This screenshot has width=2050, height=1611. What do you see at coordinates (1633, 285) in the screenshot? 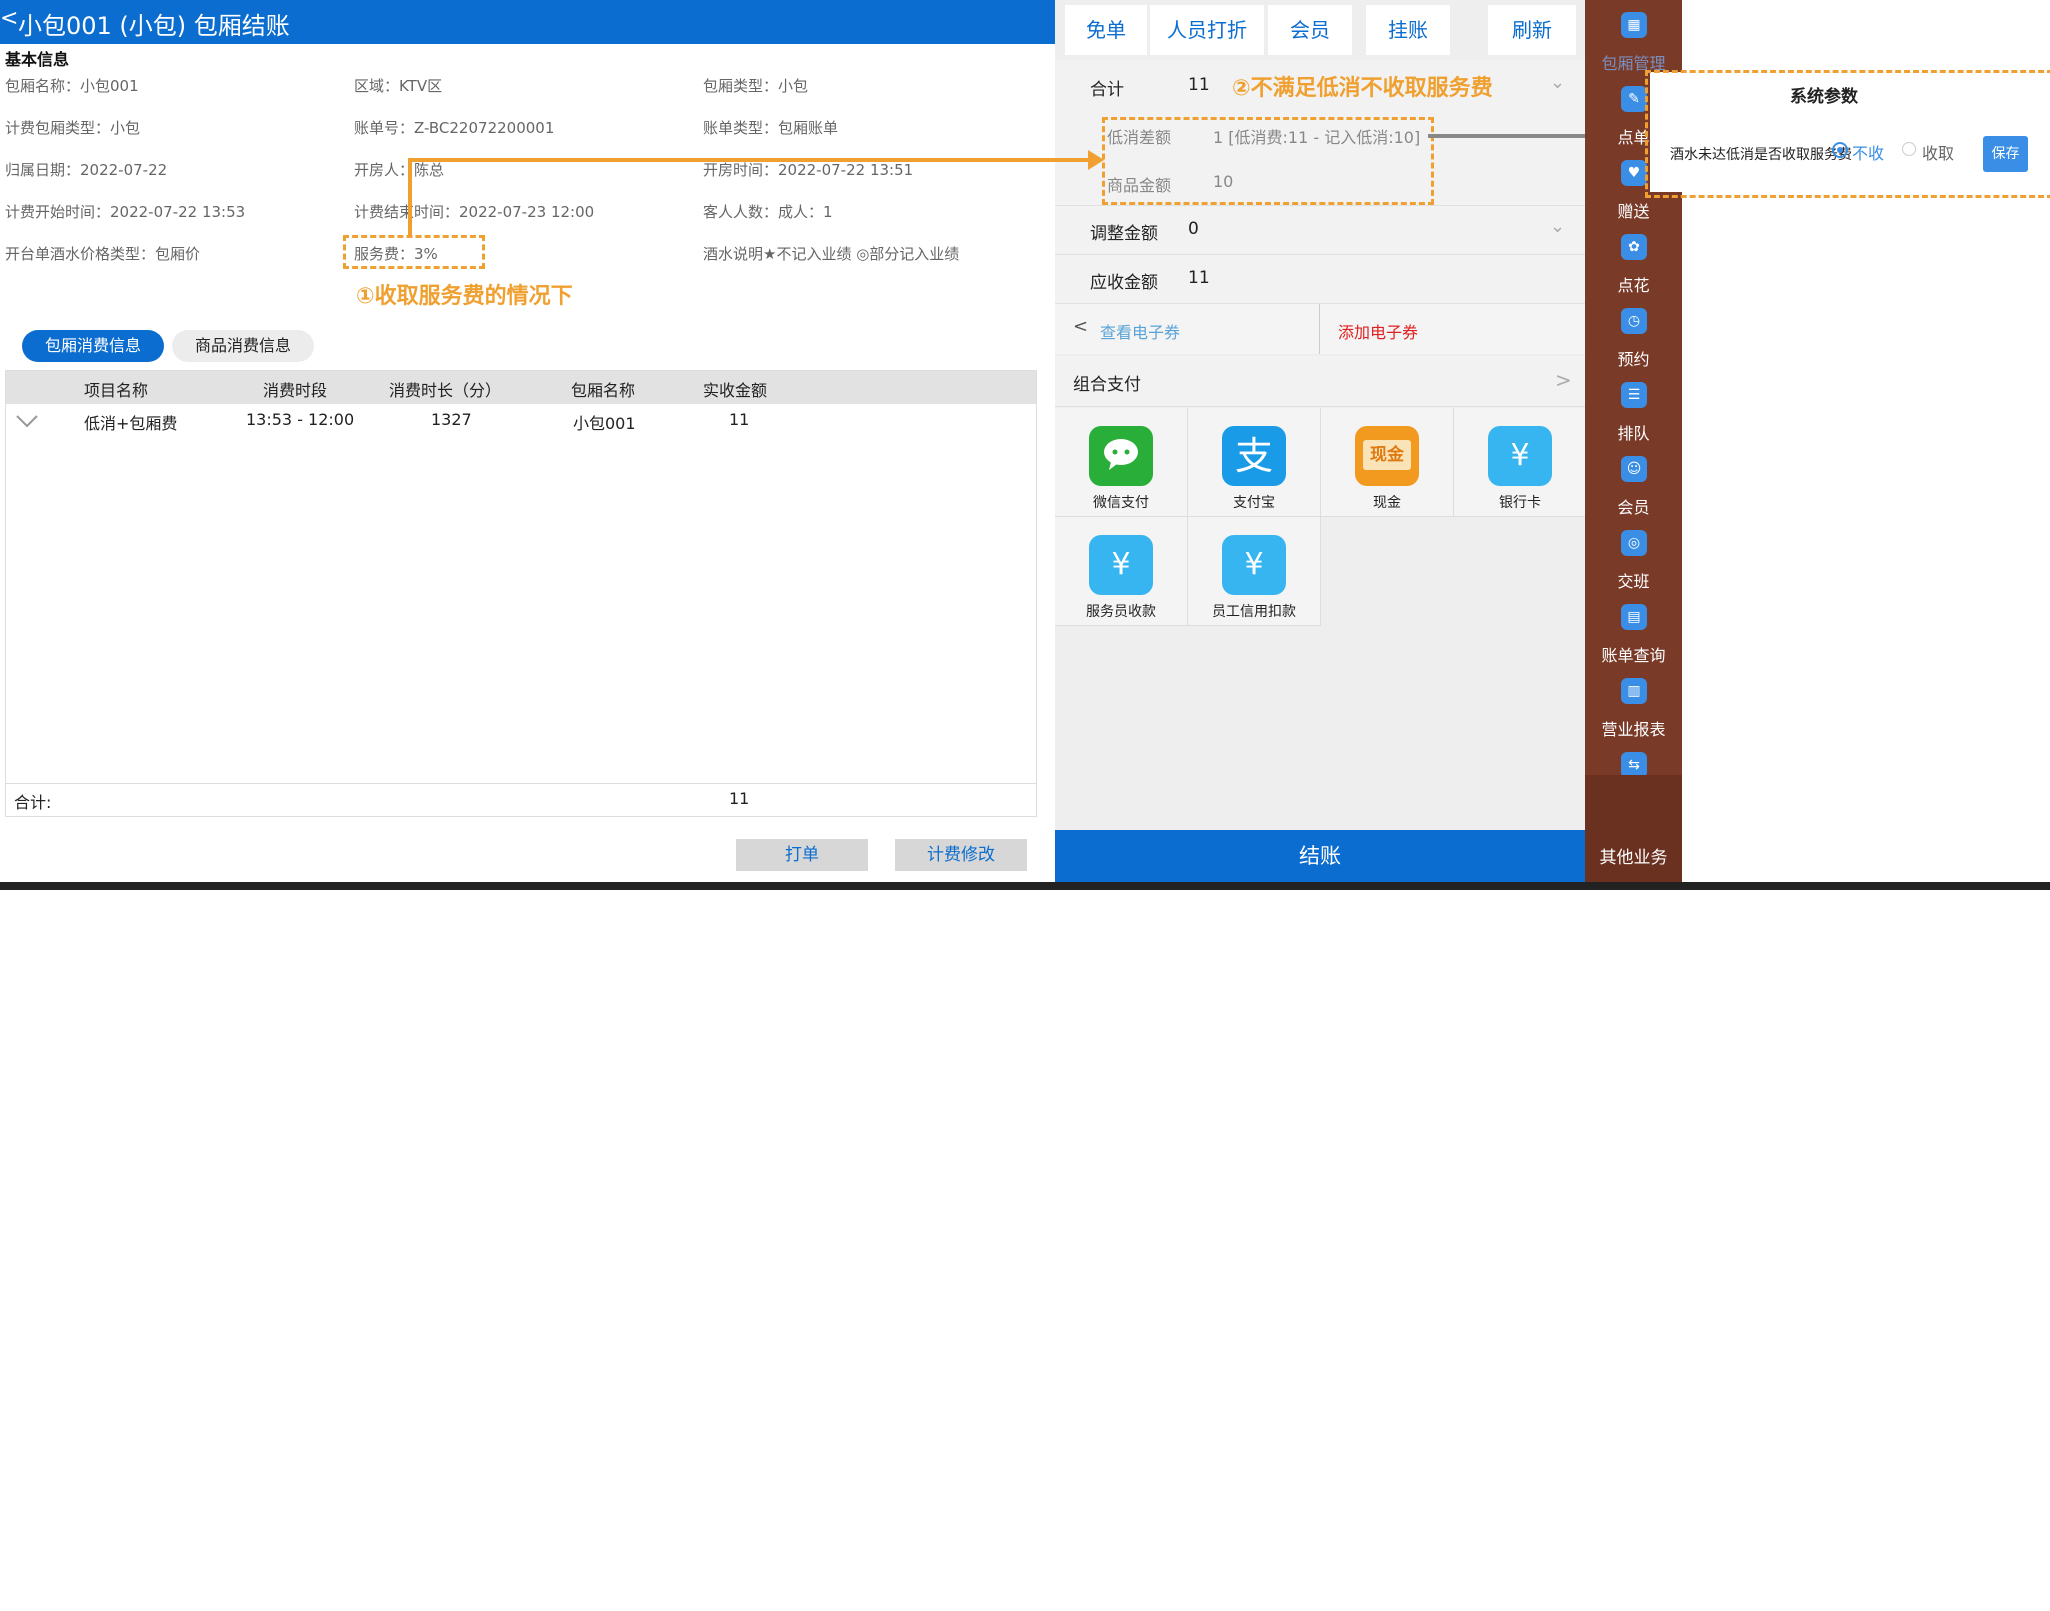
I see `sidebar-label: 点花` at bounding box center [1633, 285].